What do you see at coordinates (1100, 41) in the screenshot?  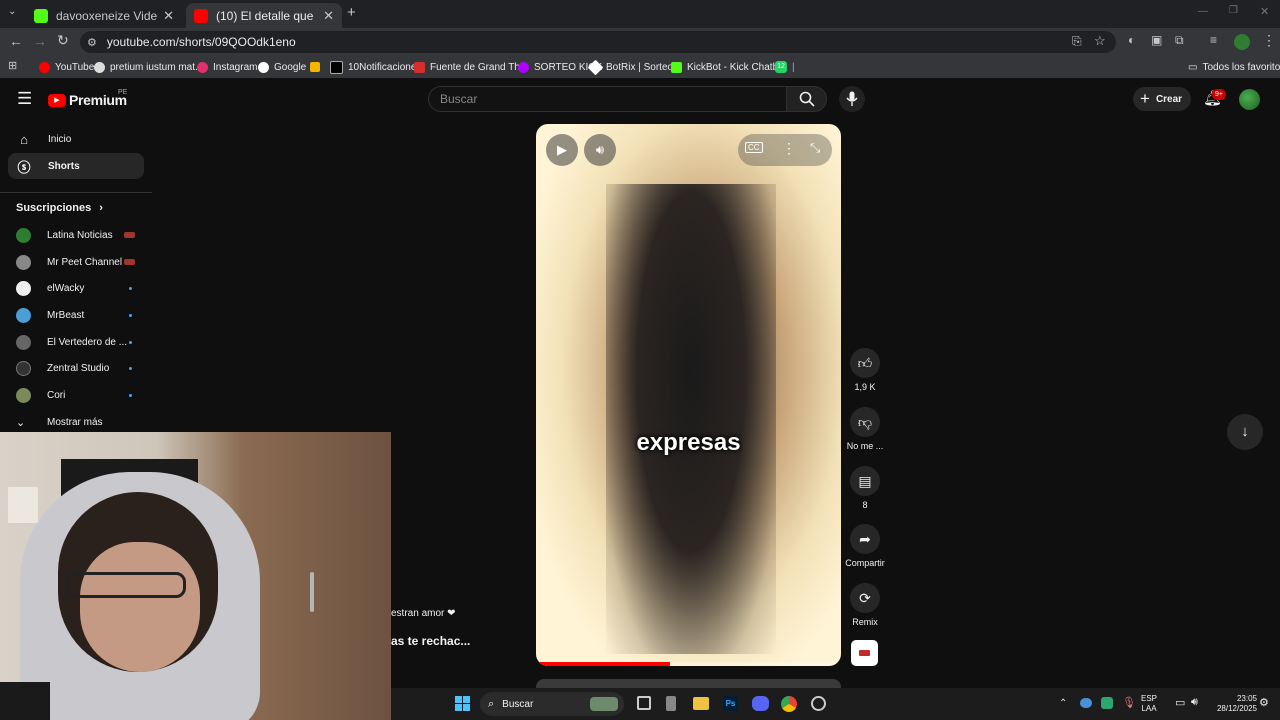 I see `bookmark-star-icon: ☆` at bounding box center [1100, 41].